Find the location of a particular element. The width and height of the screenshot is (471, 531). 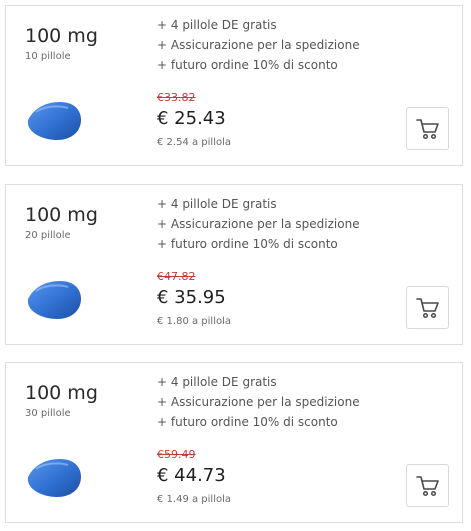

old-price: €47.82 is located at coordinates (176, 276).